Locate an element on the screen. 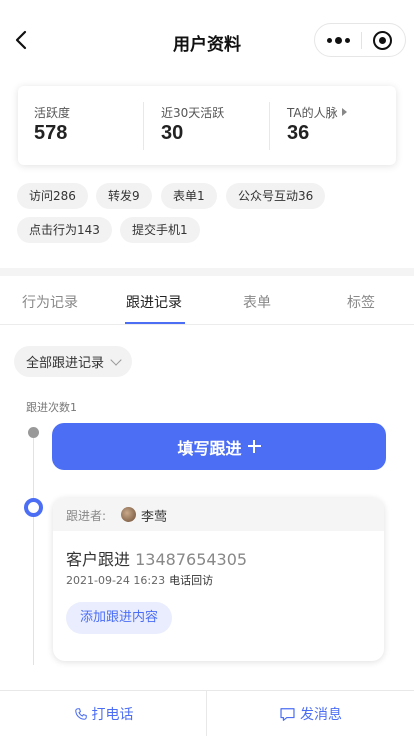 This screenshot has height=736, width=414. tab-behavior: 行为记录 is located at coordinates (50, 302).